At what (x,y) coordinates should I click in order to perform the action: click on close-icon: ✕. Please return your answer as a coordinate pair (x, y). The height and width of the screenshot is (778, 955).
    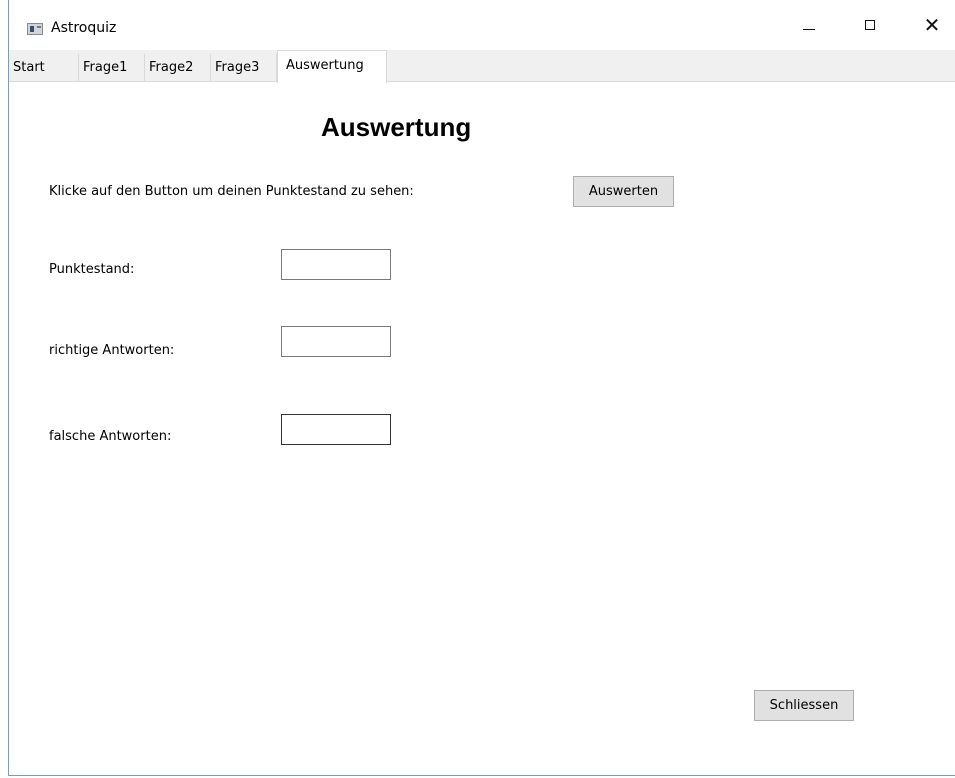
    Looking at the image, I should click on (932, 25).